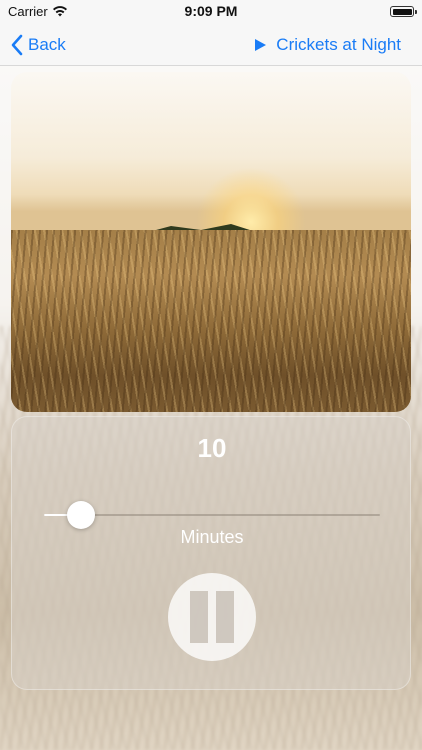  Describe the element at coordinates (225, 617) in the screenshot. I see `pause-bar-right` at that location.